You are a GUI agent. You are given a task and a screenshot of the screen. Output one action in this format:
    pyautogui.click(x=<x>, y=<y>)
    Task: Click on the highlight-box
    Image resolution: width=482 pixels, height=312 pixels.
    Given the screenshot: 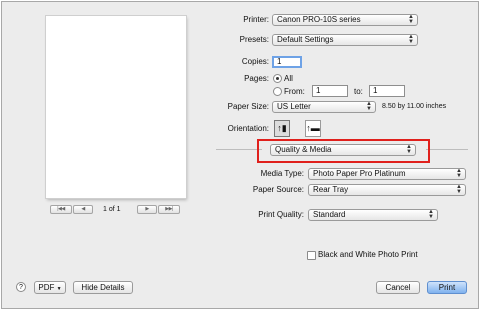 What is the action you would take?
    pyautogui.click(x=343, y=151)
    